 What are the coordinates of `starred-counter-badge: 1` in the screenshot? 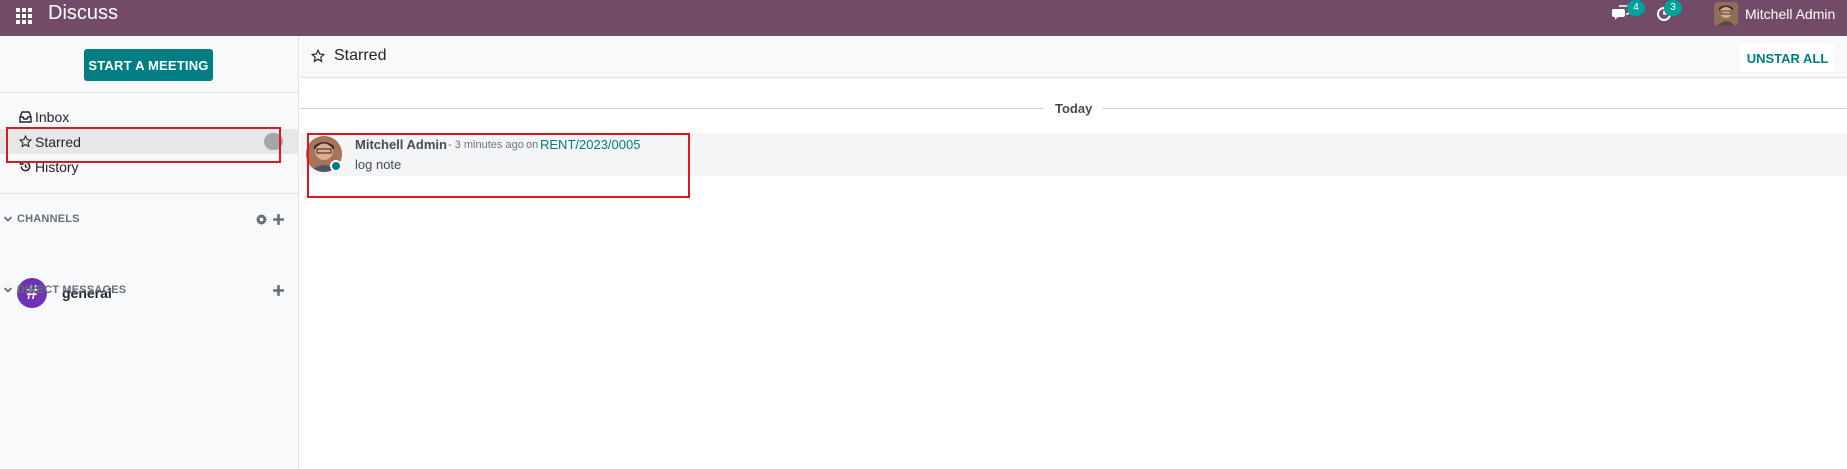 It's located at (273, 141).